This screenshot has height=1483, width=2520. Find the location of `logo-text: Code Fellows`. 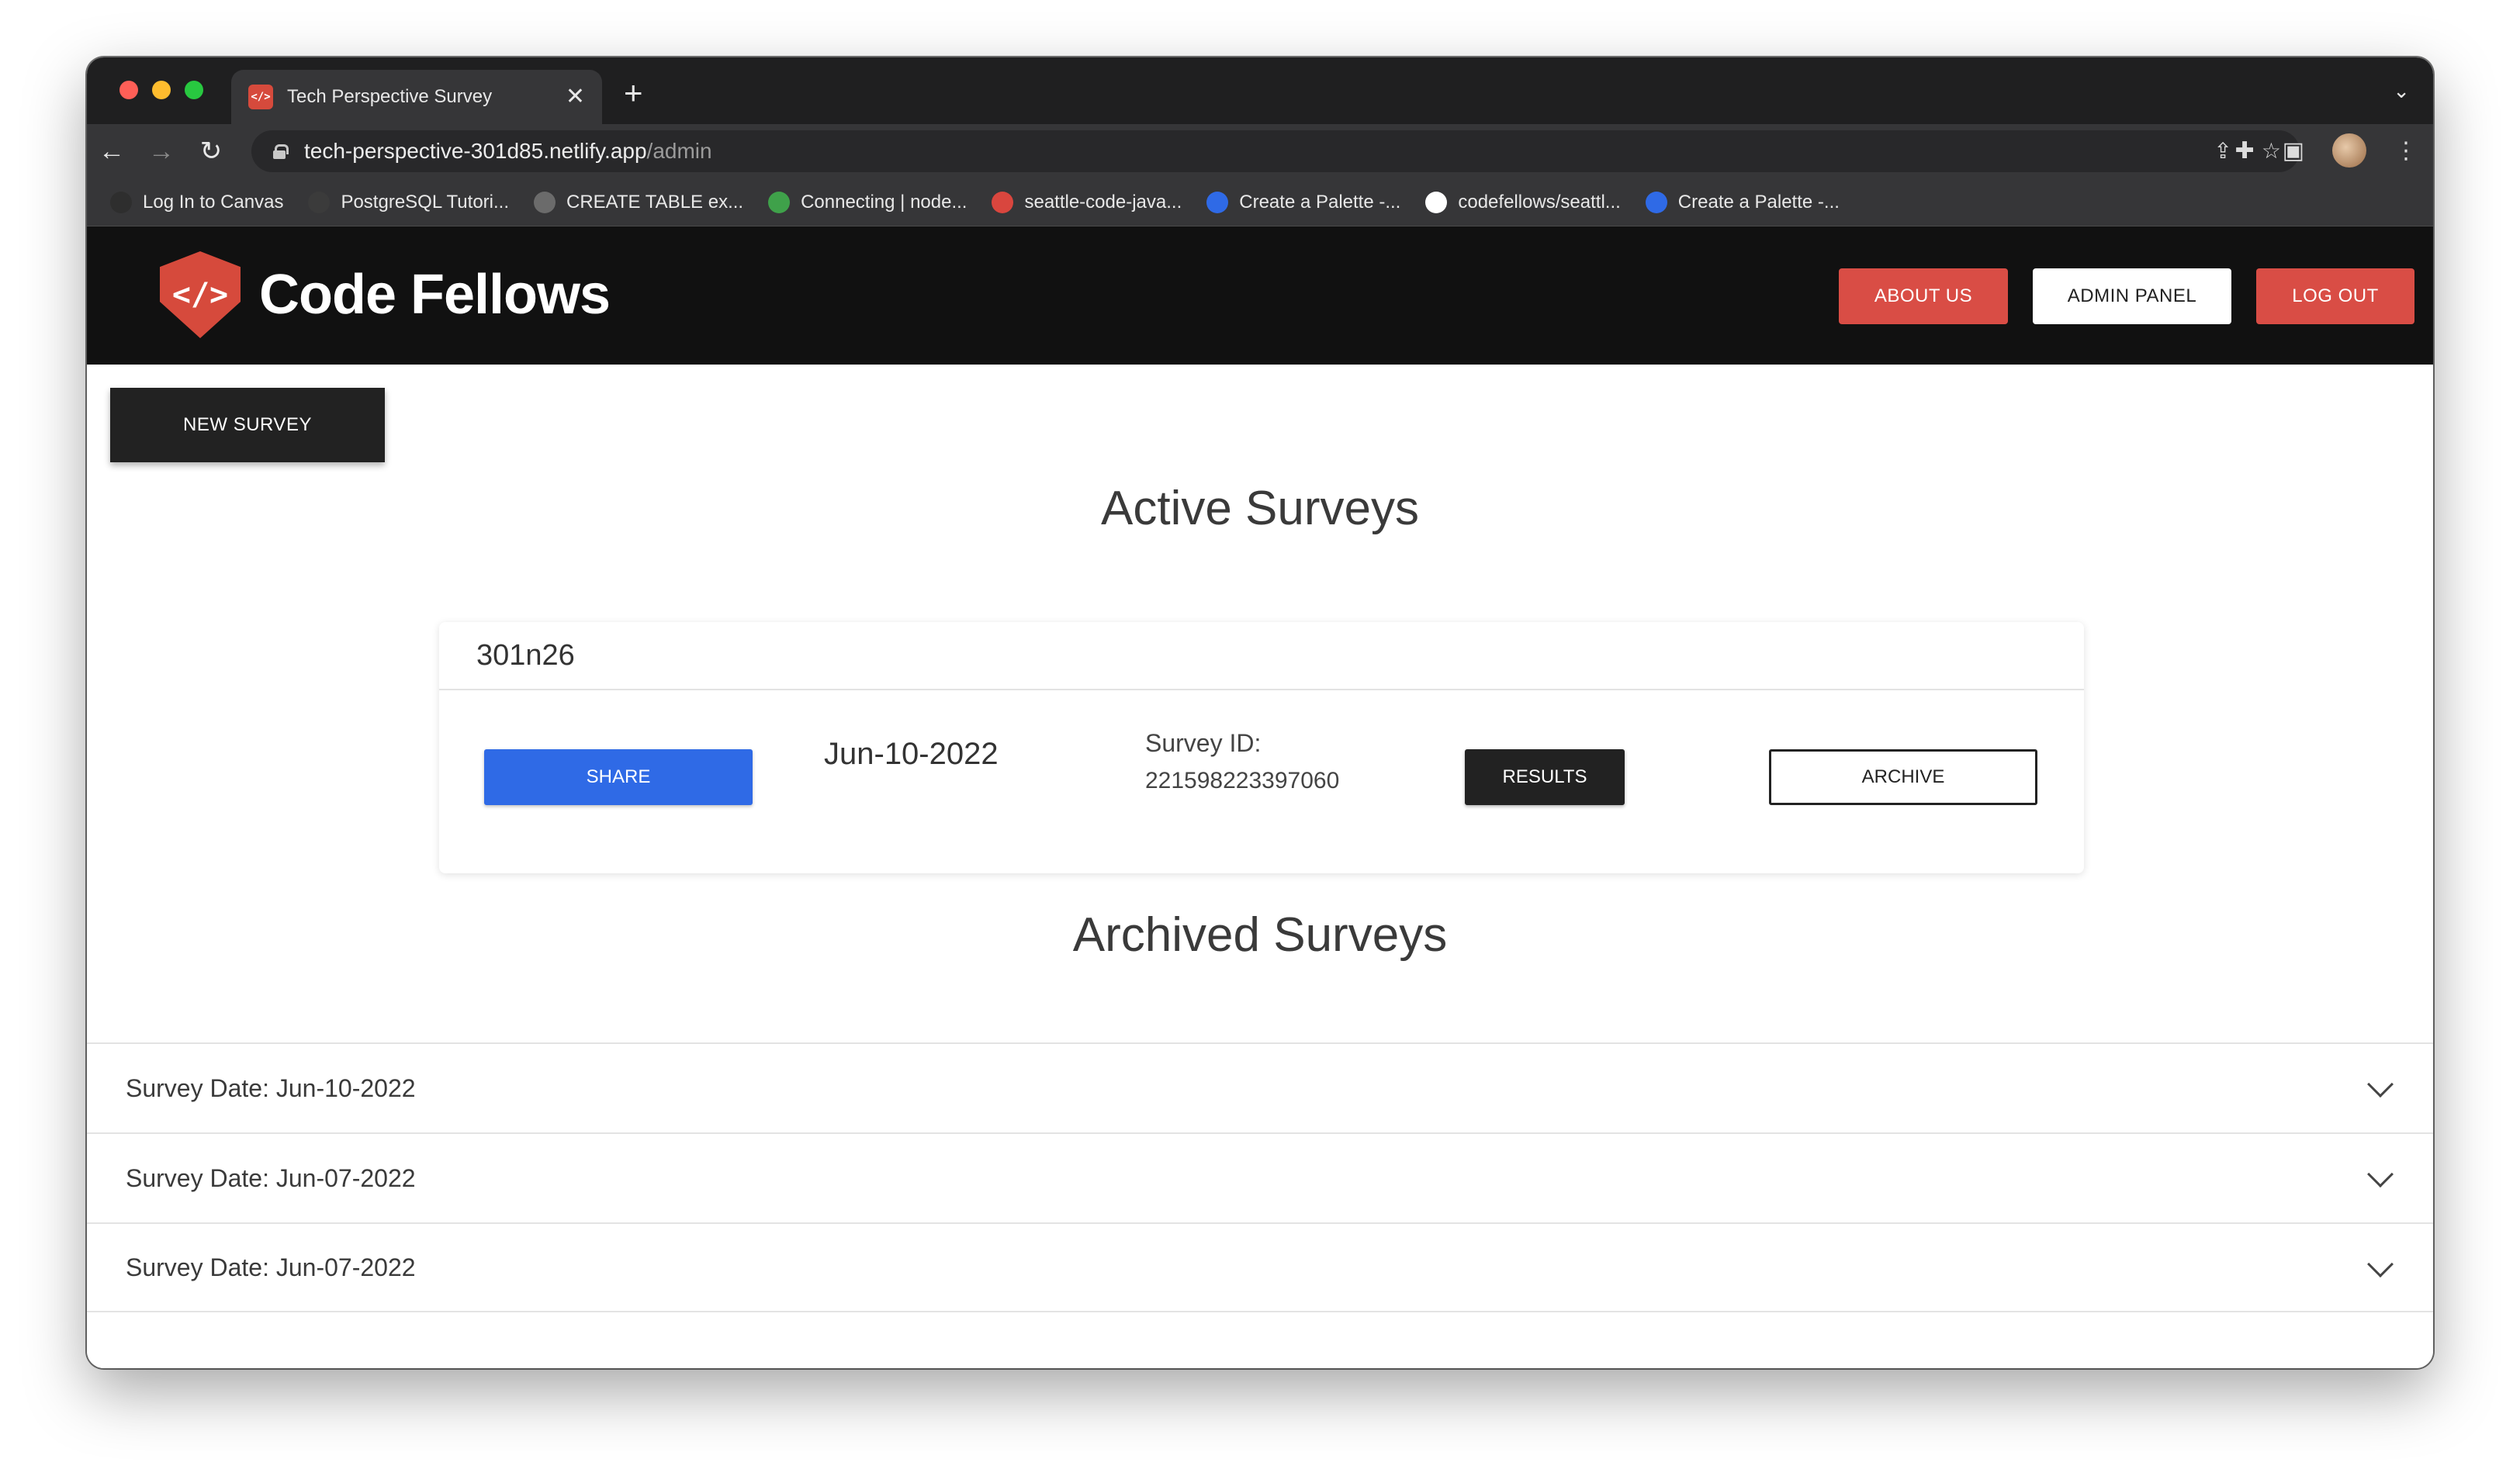

logo-text: Code Fellows is located at coordinates (435, 295).